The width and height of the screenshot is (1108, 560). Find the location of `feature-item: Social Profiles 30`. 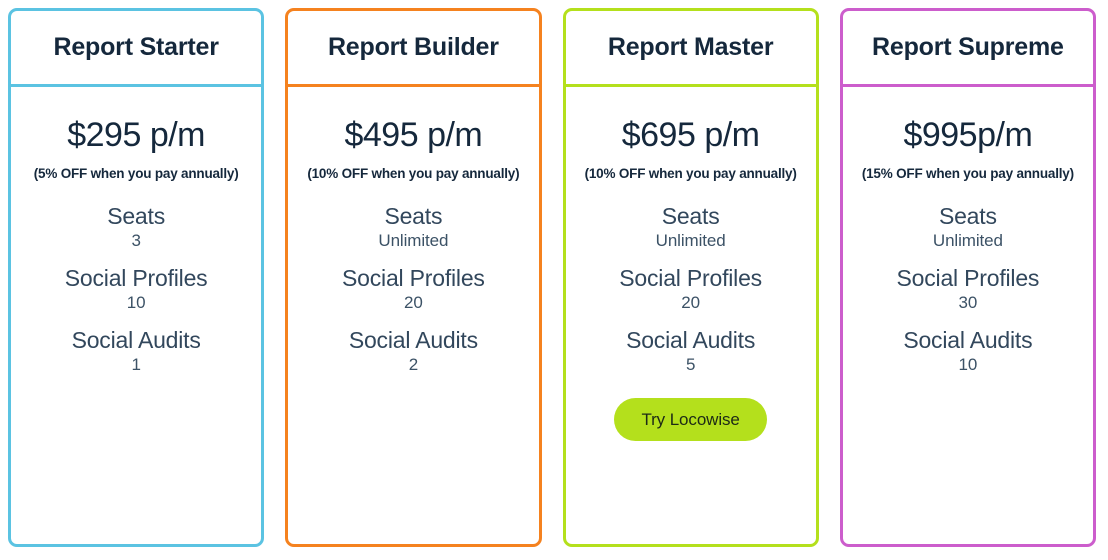

feature-item: Social Profiles 30 is located at coordinates (968, 288).